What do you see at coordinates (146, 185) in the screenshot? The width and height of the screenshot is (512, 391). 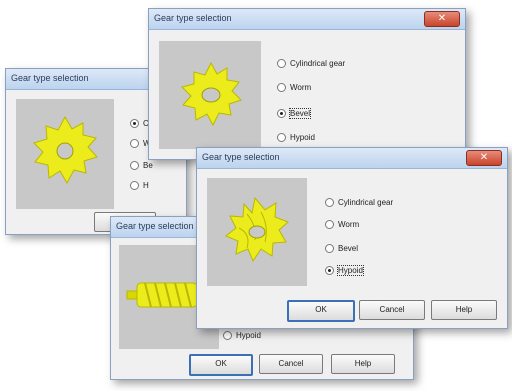 I see `radio-label: H` at bounding box center [146, 185].